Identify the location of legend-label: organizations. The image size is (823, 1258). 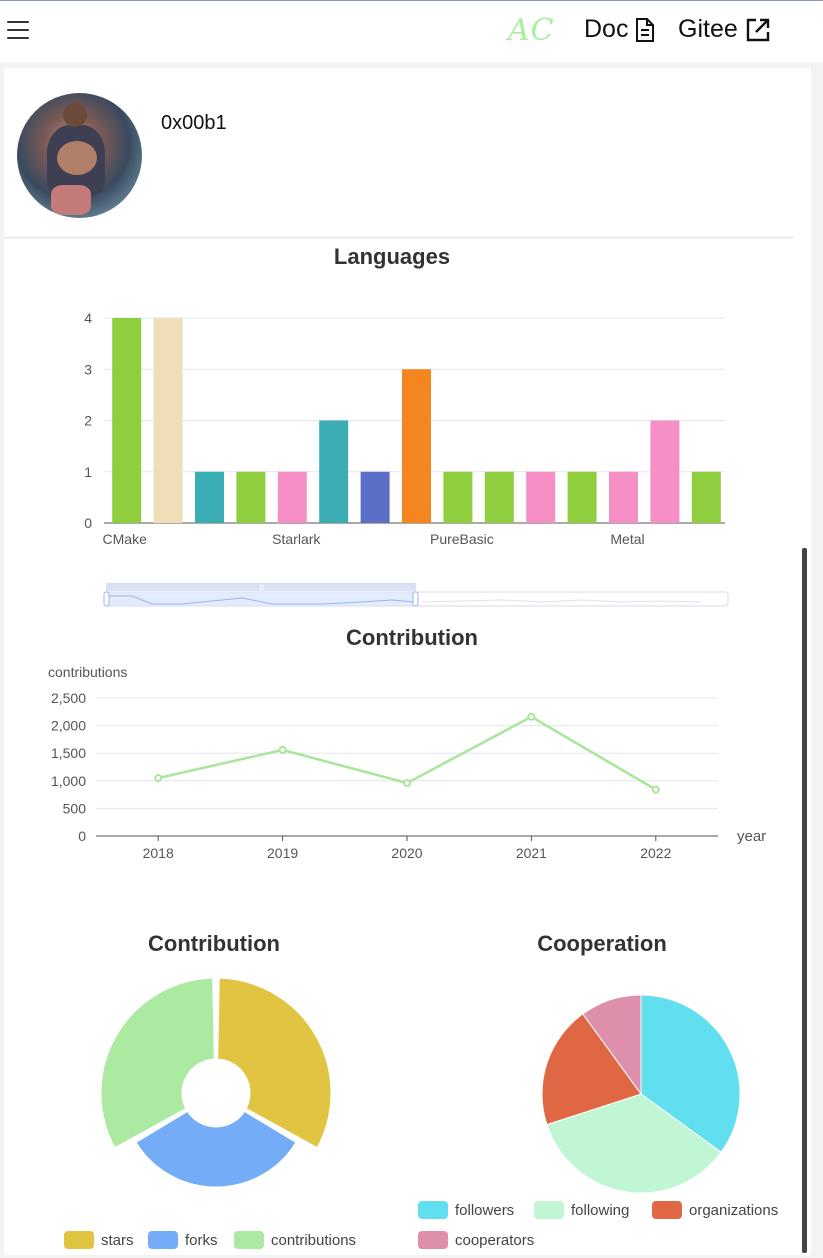
(733, 1210).